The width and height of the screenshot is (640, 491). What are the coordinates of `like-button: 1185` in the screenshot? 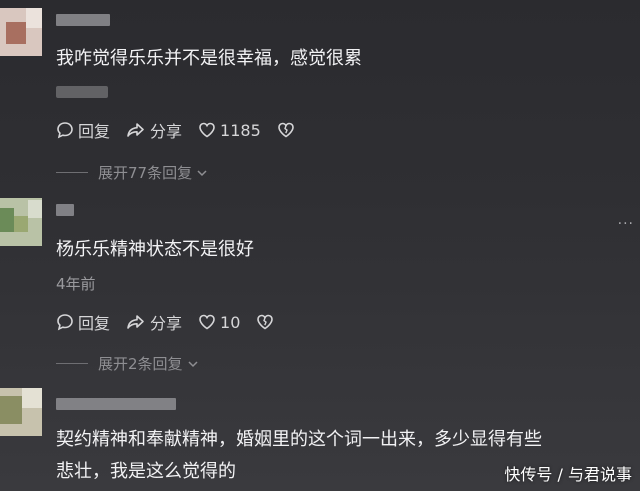 It's located at (229, 130).